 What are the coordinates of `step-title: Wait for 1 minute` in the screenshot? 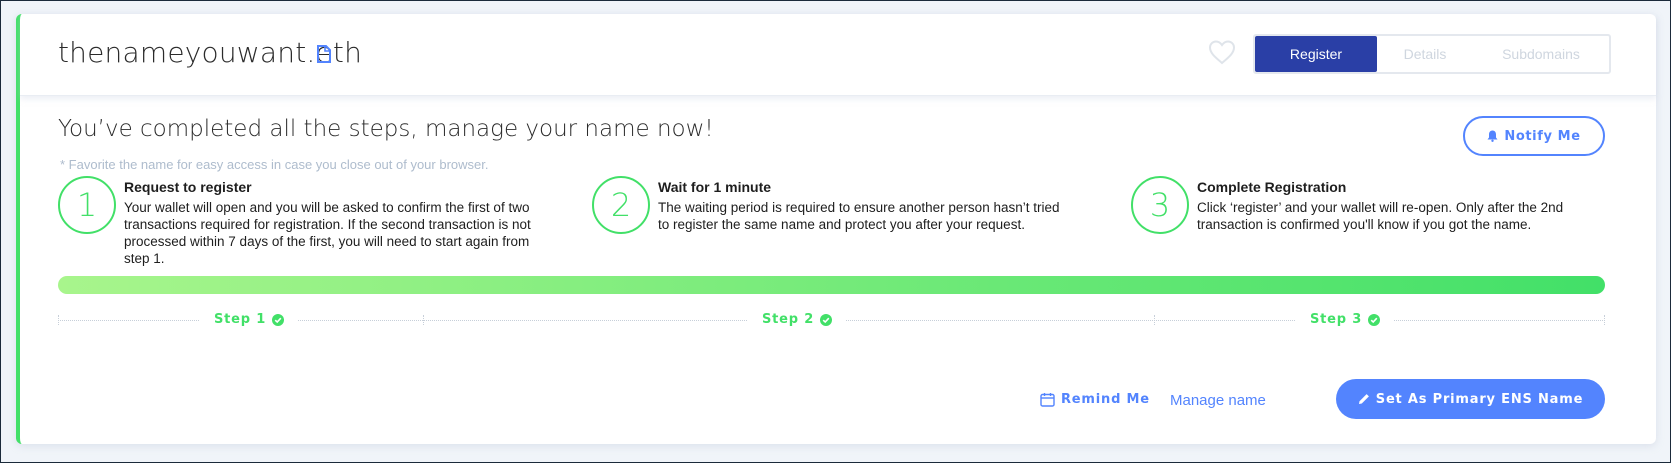 It's located at (715, 187).